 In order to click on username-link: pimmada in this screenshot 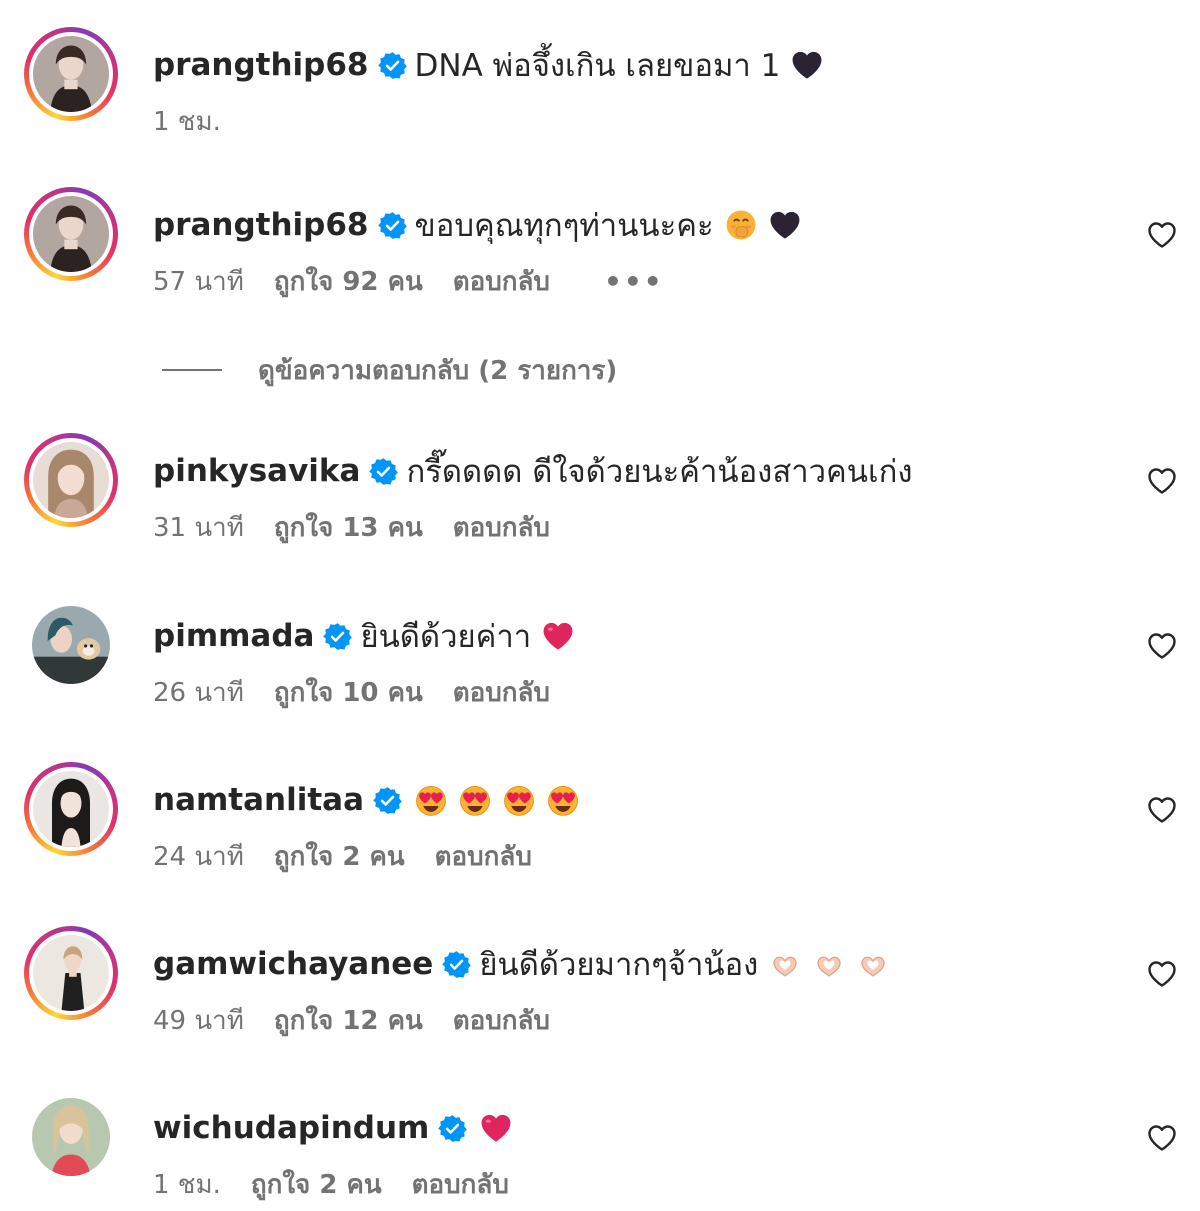, I will do `click(233, 636)`.